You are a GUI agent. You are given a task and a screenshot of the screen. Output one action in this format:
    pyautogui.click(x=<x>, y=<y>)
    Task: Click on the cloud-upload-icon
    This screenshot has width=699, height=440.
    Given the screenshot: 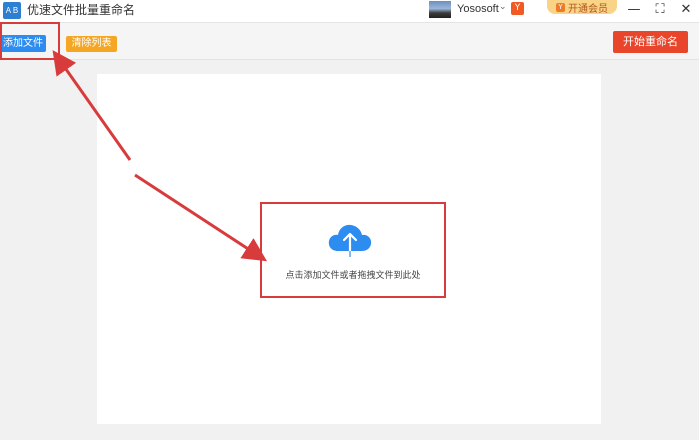 What is the action you would take?
    pyautogui.click(x=350, y=240)
    